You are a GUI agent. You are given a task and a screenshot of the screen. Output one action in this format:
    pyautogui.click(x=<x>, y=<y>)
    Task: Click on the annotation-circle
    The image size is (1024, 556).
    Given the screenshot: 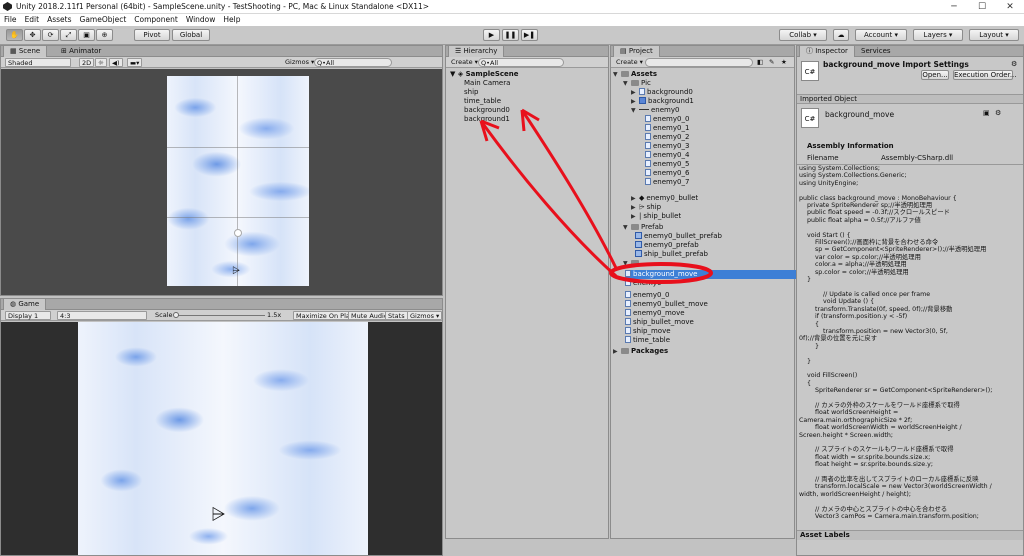 What is the action you would take?
    pyautogui.click(x=661, y=273)
    